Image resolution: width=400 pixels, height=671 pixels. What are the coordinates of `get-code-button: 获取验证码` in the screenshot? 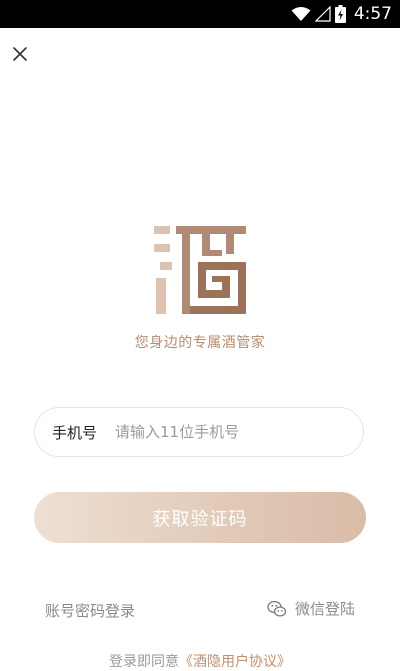 It's located at (200, 517).